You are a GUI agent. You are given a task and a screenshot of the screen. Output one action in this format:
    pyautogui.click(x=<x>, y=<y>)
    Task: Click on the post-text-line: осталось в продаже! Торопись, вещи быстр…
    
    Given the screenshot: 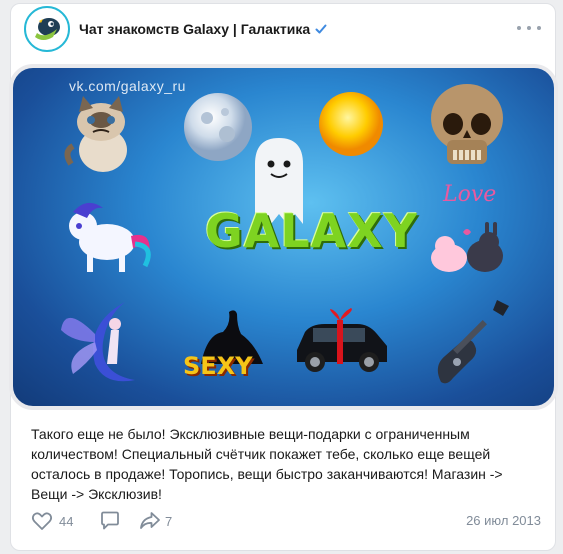 What is the action you would take?
    pyautogui.click(x=267, y=474)
    